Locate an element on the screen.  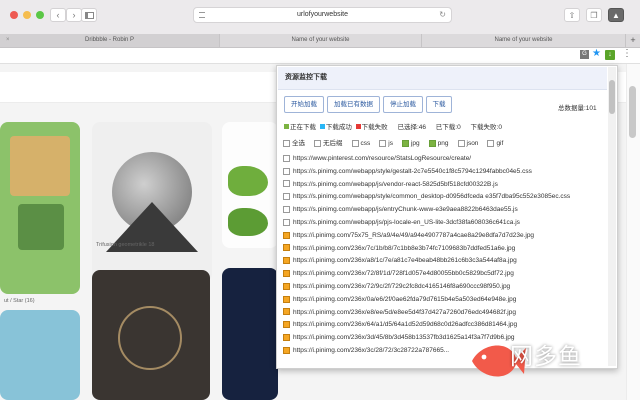
filter-1: 无后缀 is located at coordinates (328, 143).